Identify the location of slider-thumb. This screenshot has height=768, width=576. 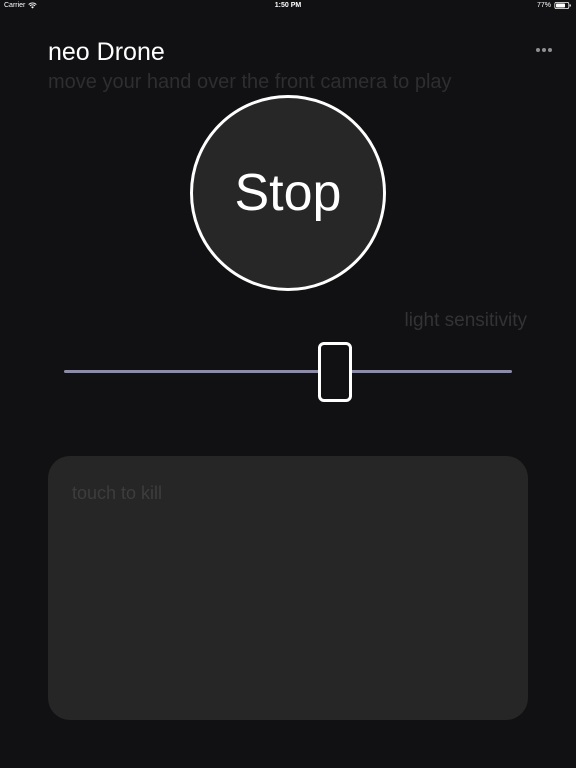
(335, 372).